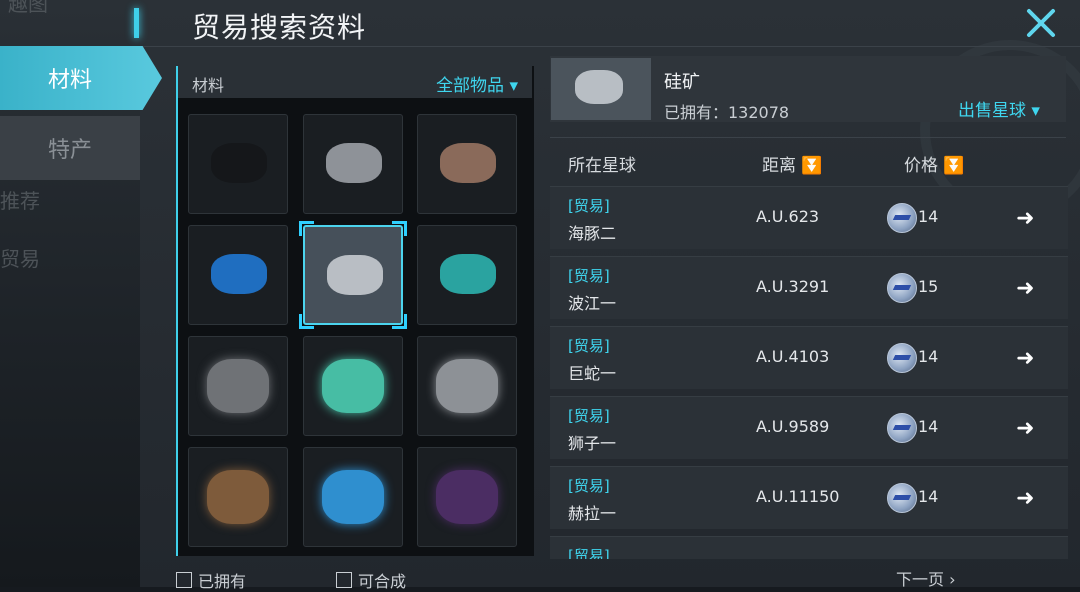  I want to click on material-cell-dark-ore, so click(238, 164).